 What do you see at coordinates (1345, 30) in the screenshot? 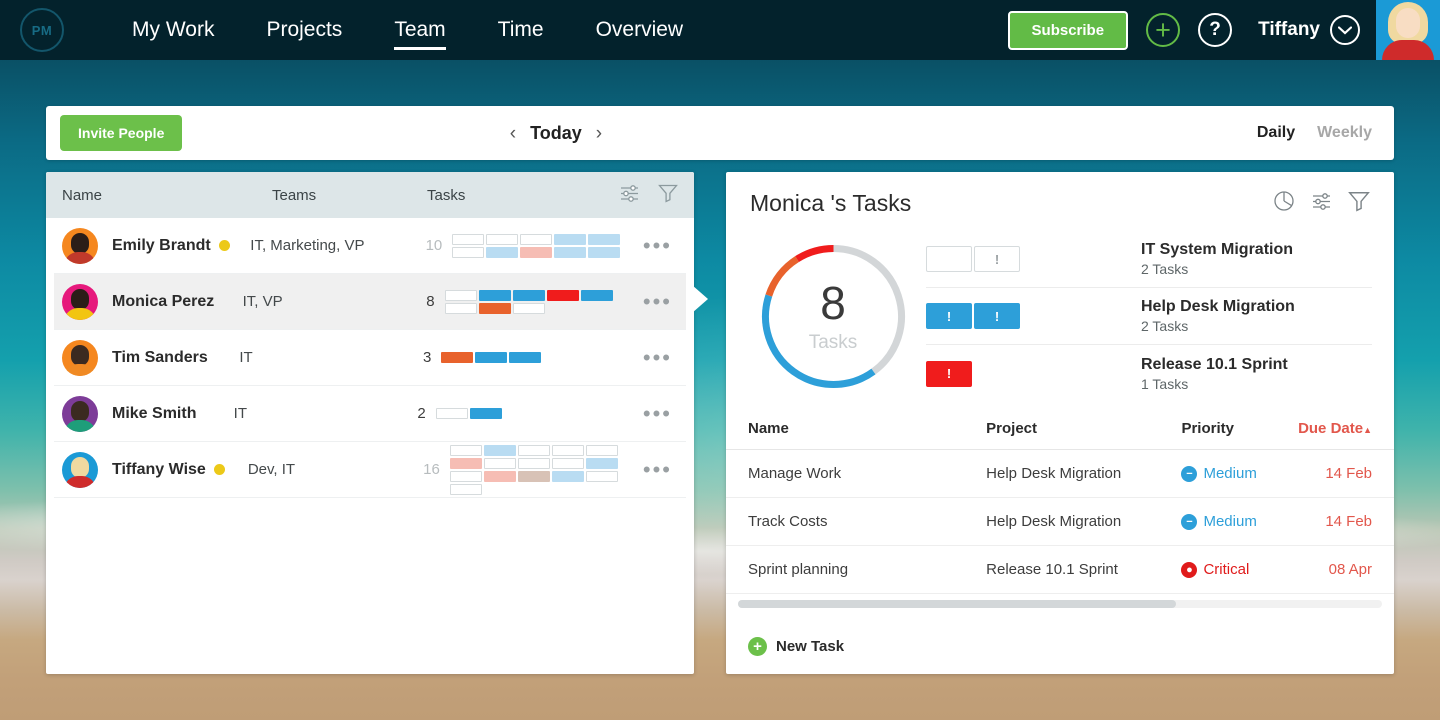
I see `chevron-down-icon` at bounding box center [1345, 30].